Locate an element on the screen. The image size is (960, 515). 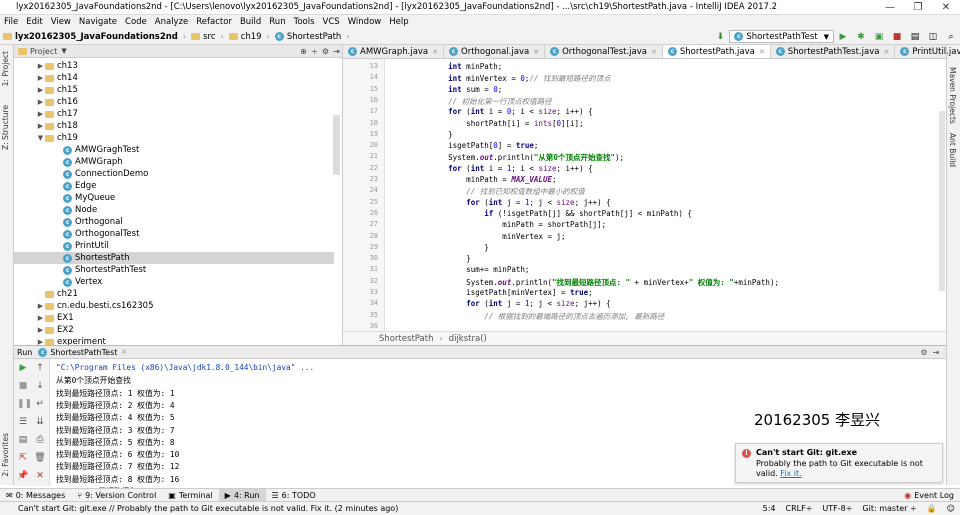
editor-tab: cPrintUtil.java✕ is located at coordinates (927, 51).